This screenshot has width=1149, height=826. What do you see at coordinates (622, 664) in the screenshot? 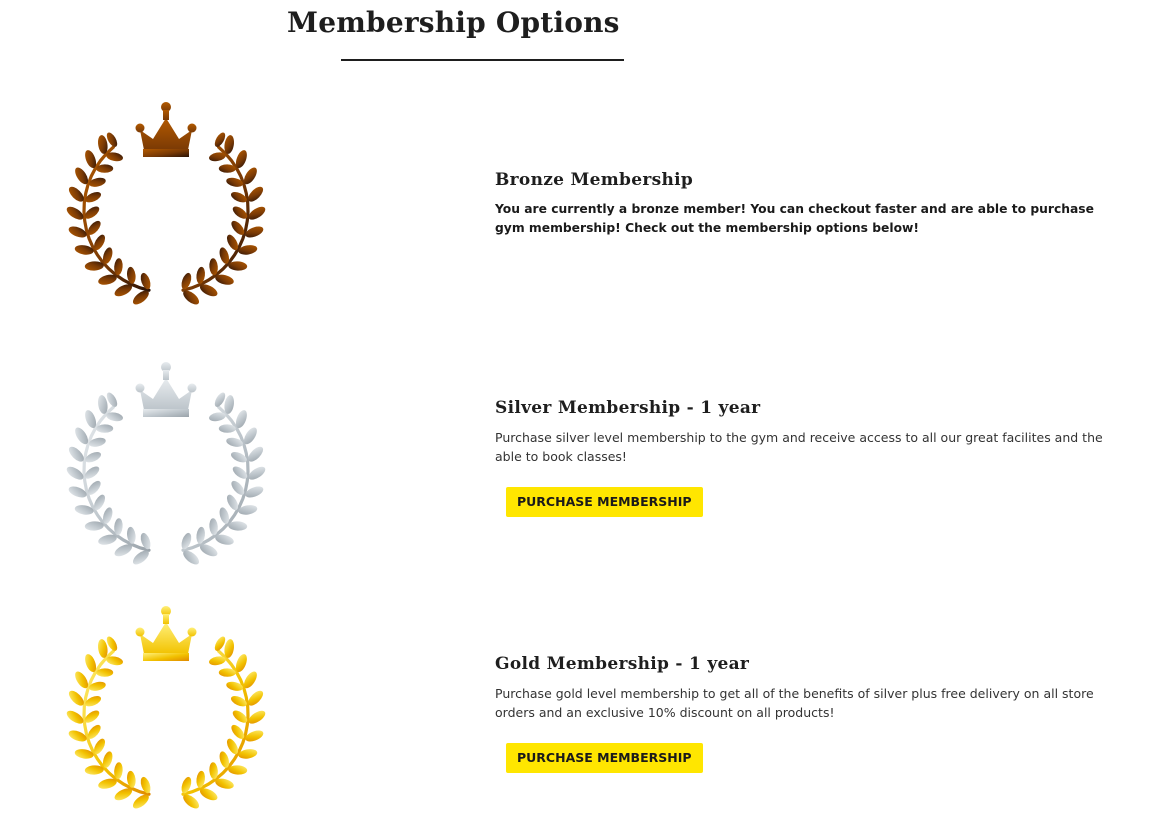
I see `tier-gold-heading: Gold Membership - 1 year` at bounding box center [622, 664].